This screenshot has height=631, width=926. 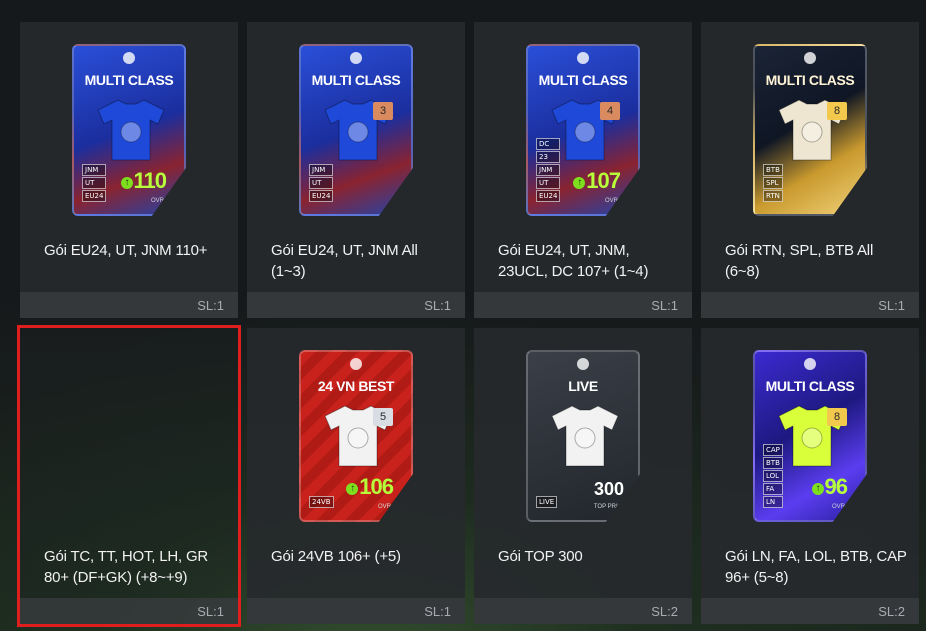 I want to click on pack-card-image: LIVE LIVE 300 TOP PRICE, so click(x=583, y=436).